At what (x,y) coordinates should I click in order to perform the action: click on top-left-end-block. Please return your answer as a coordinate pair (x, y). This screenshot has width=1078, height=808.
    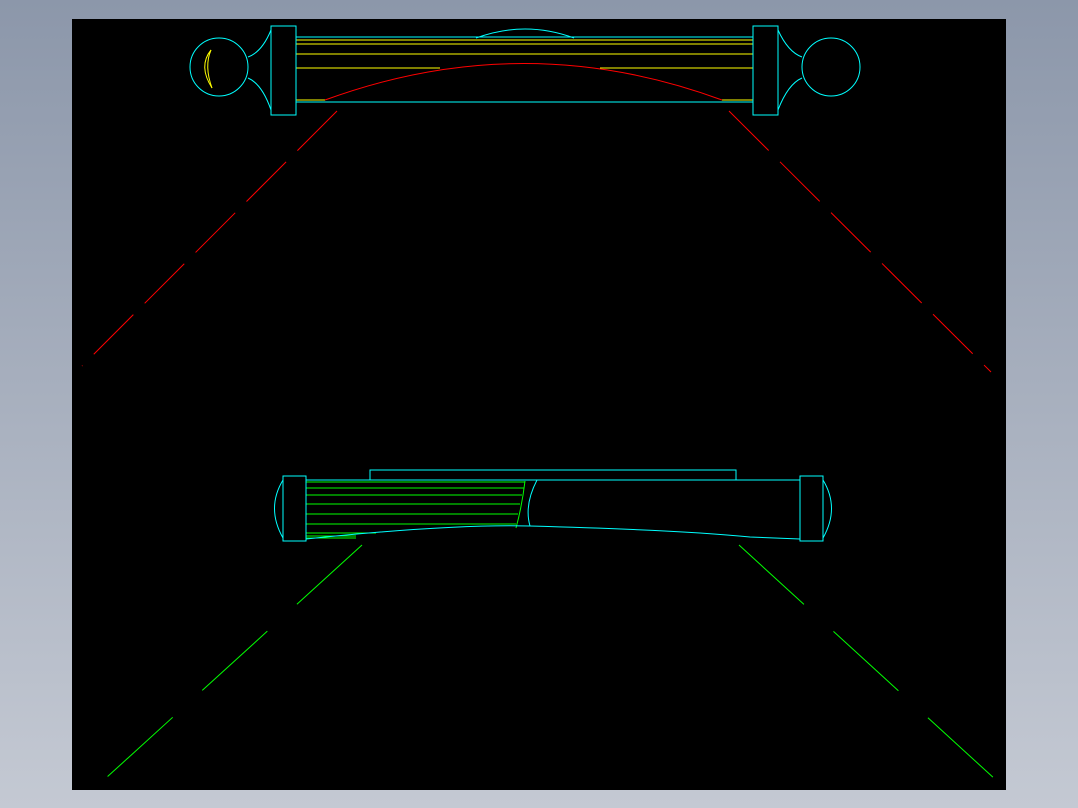
    Looking at the image, I should click on (283, 70).